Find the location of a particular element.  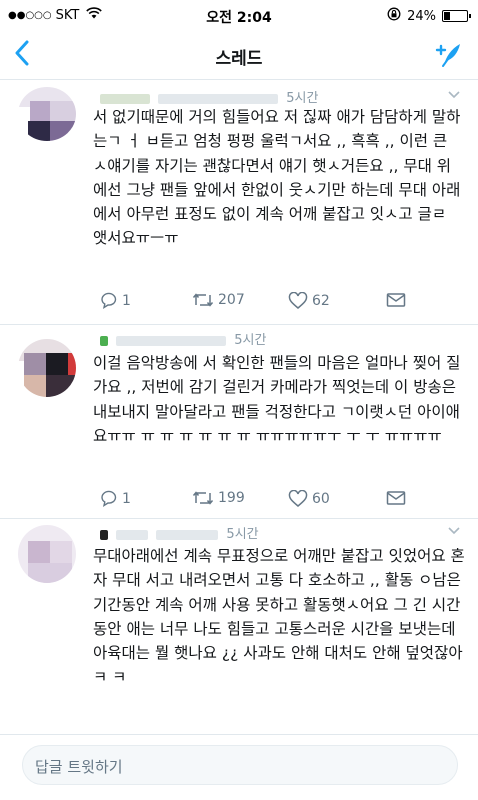

tweet-actions: 1 199 60 is located at coordinates (265, 501).